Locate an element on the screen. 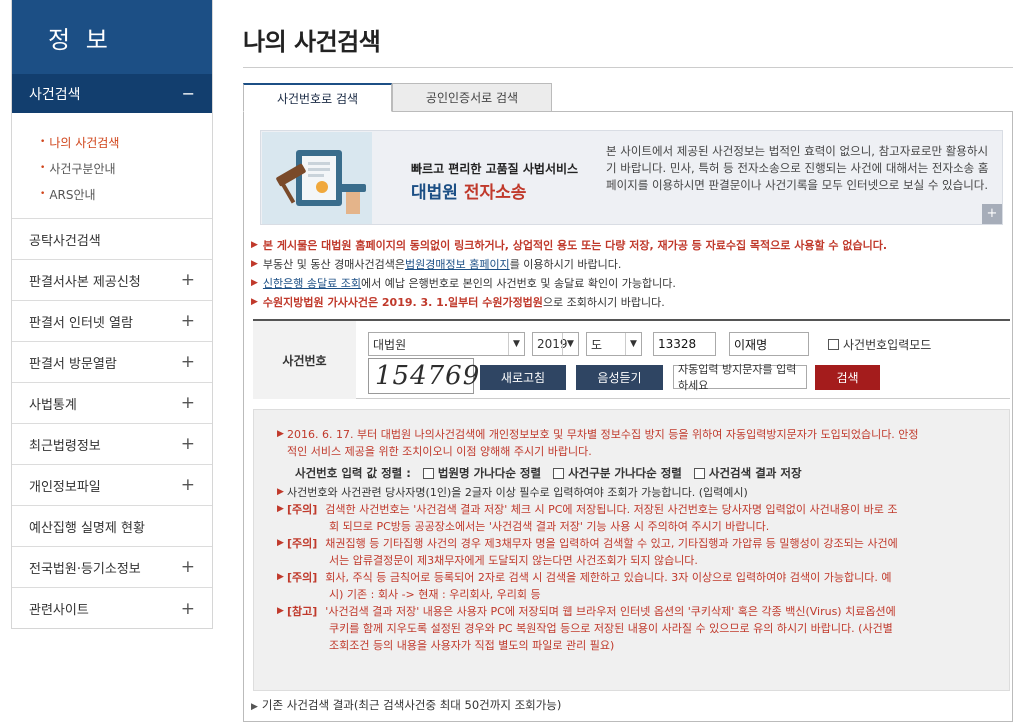  sort-court-checkbox is located at coordinates (428, 473).